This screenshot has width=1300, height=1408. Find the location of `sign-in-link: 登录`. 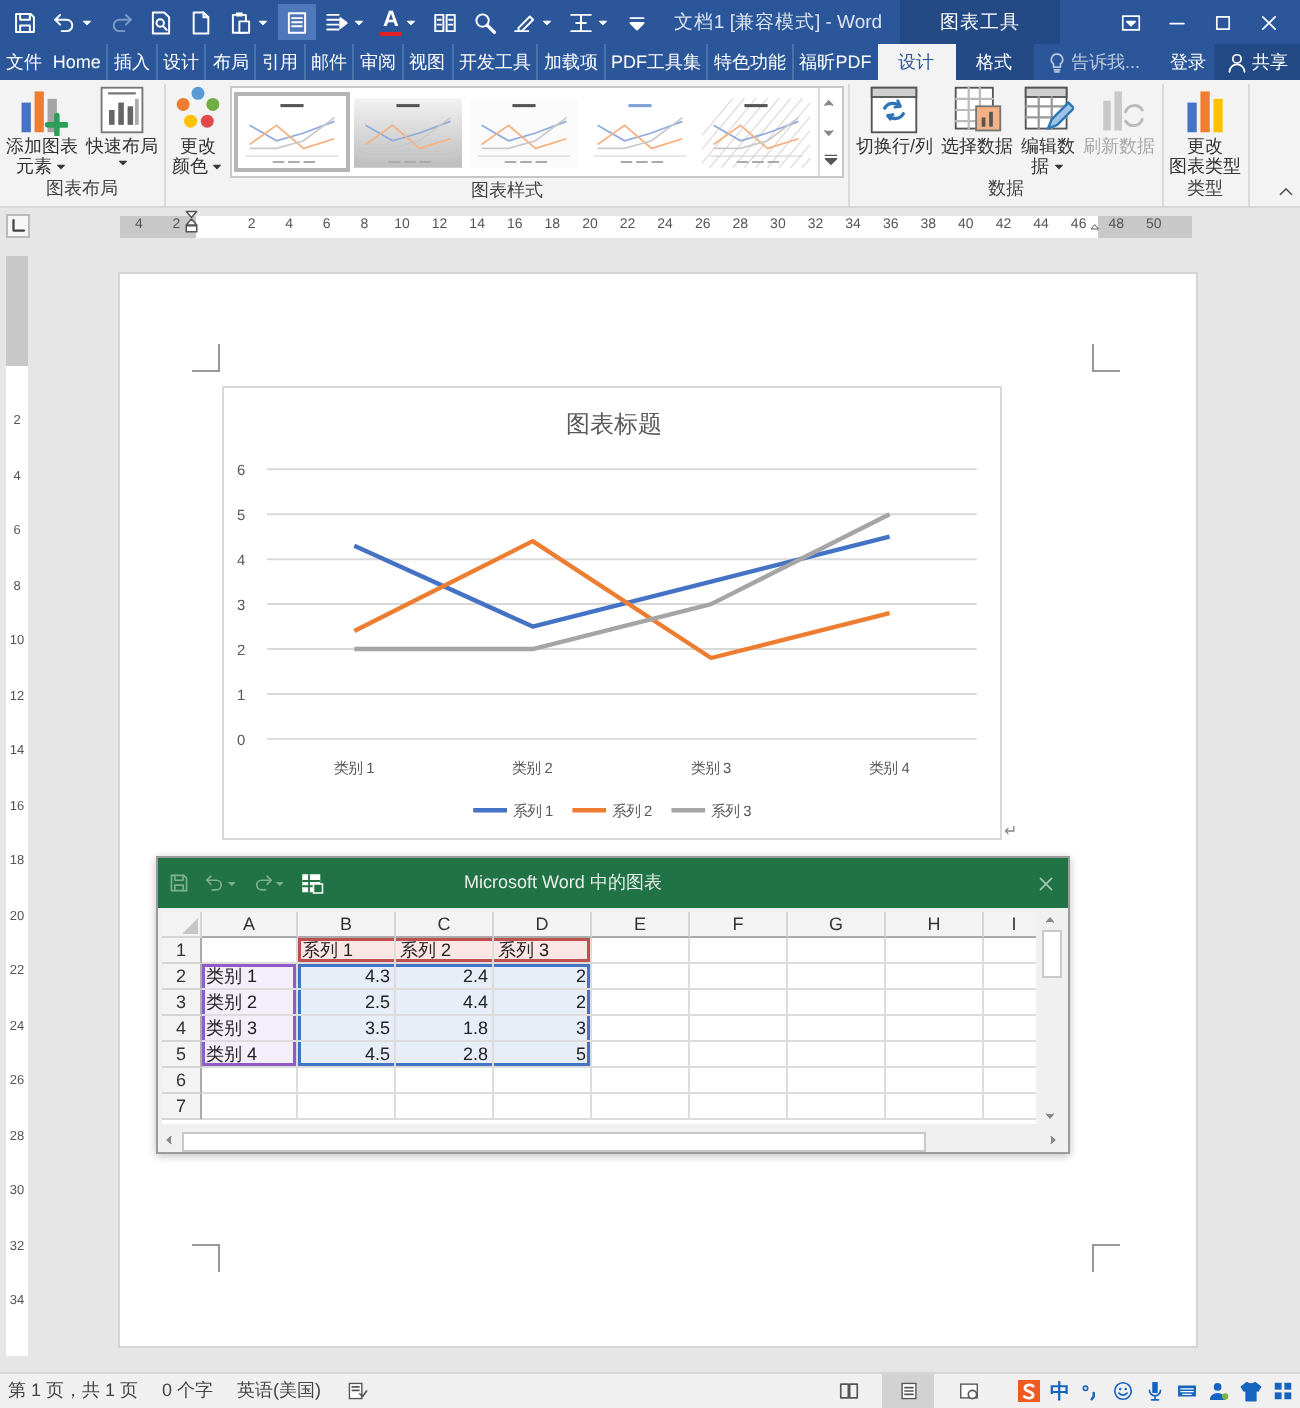

sign-in-link: 登录 is located at coordinates (1188, 62).